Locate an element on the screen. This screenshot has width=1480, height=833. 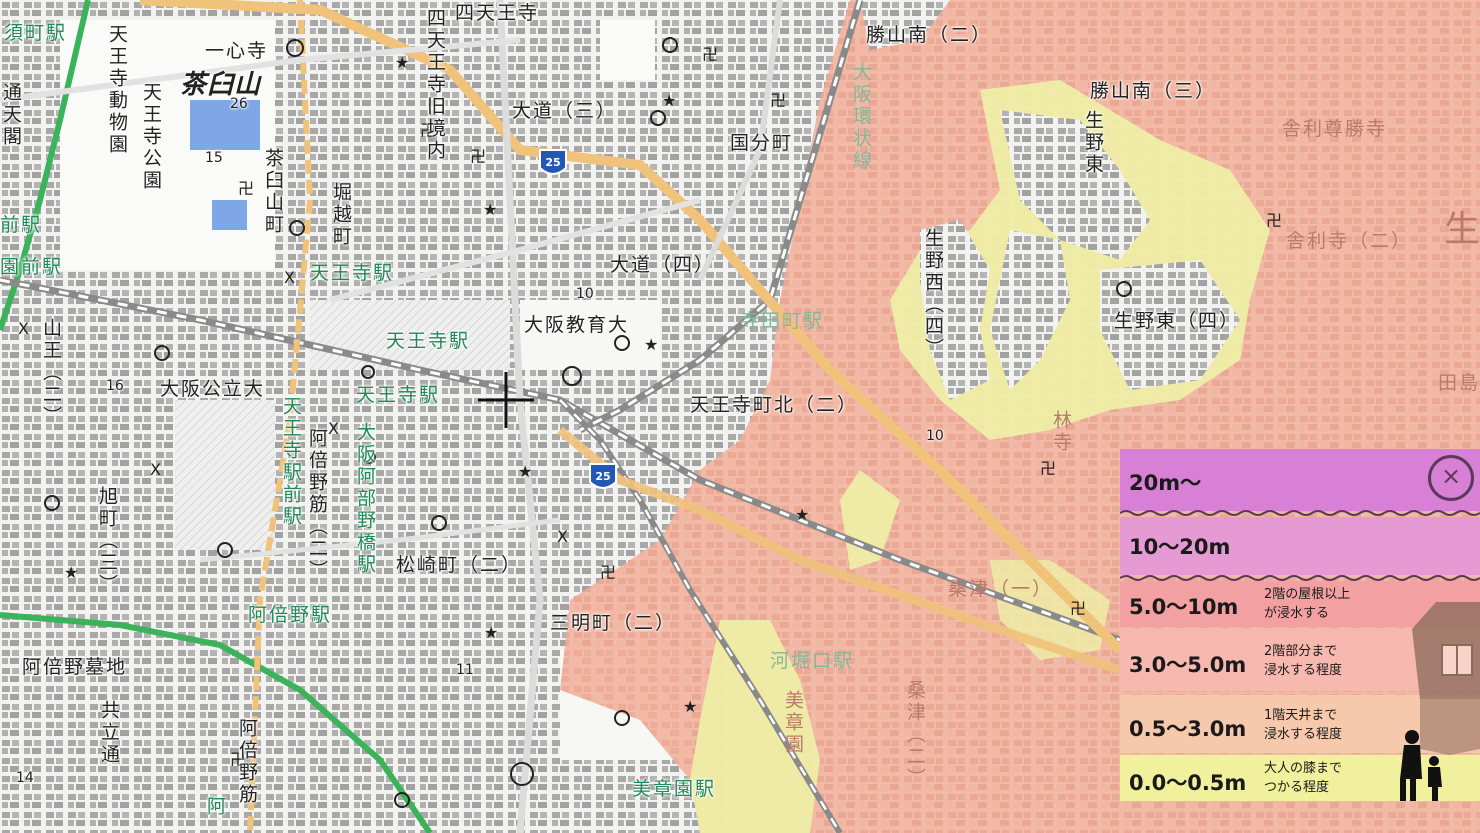
map-label-sharison-shoji: 舎利尊勝寺 is located at coordinates (1335, 129).